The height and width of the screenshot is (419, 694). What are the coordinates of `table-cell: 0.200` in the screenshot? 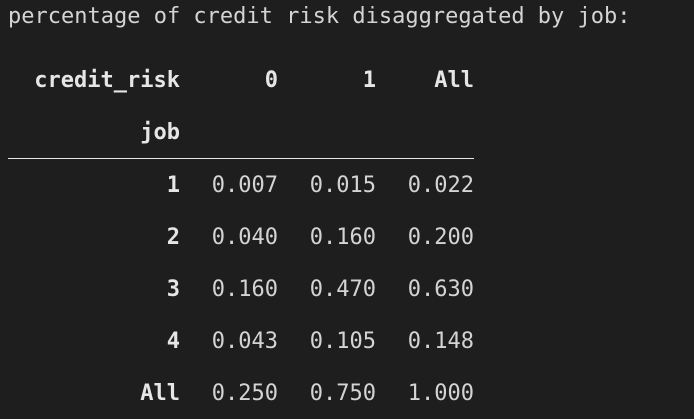 It's located at (440, 237).